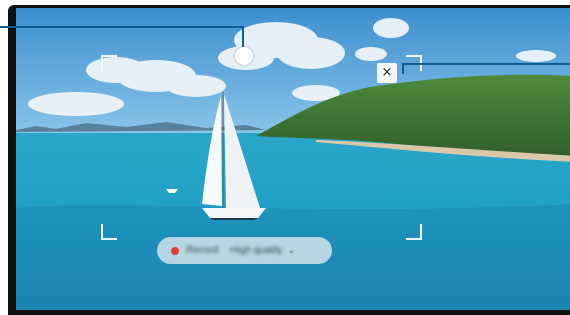 The width and height of the screenshot is (570, 315). I want to click on recording-quality-bar: Record High quality ⌄, so click(244, 250).